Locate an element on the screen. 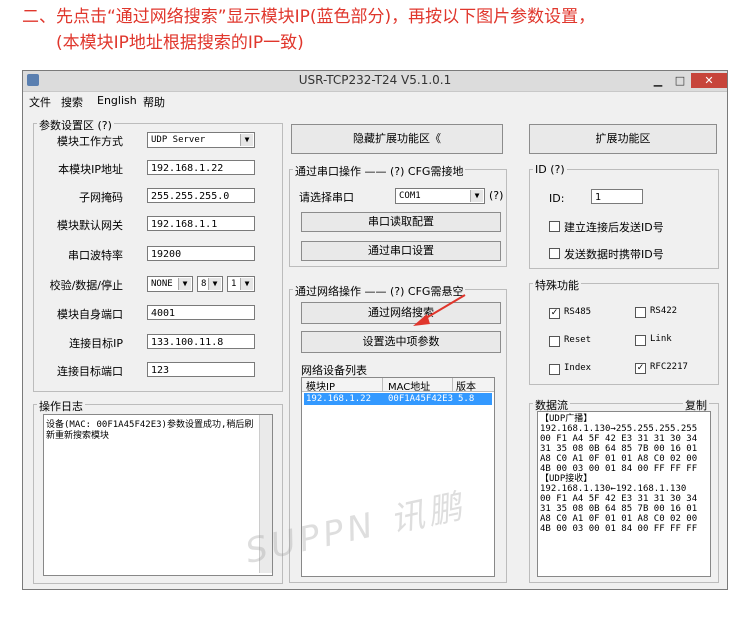 The height and width of the screenshot is (624, 750). set-selected-button: 设置选中项参数 is located at coordinates (401, 342).